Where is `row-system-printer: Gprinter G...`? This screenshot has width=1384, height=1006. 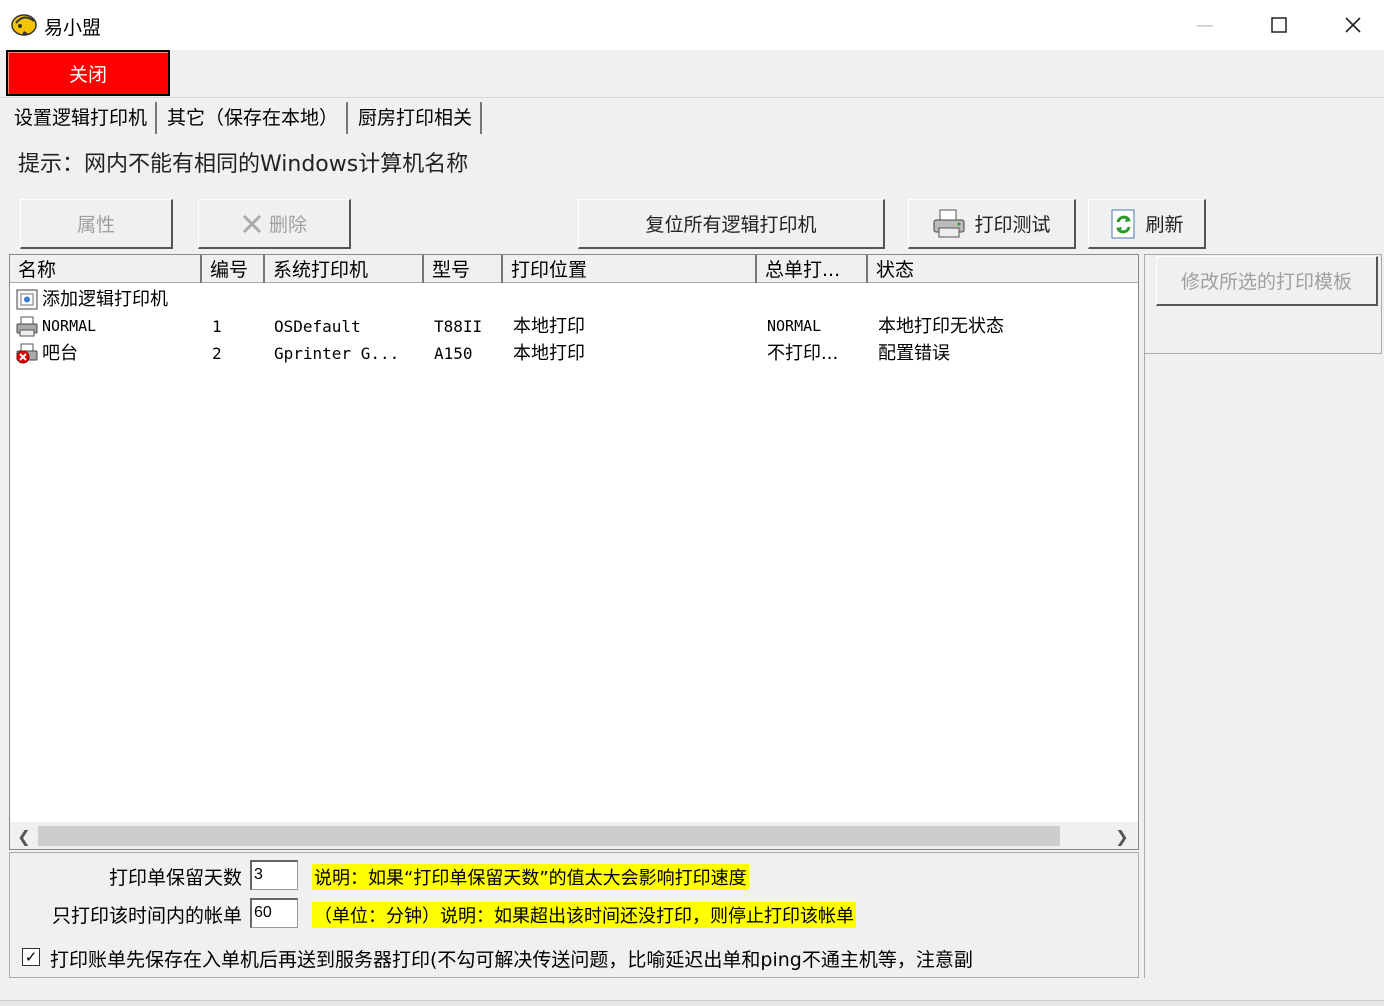
row-system-printer: Gprinter G... is located at coordinates (337, 353).